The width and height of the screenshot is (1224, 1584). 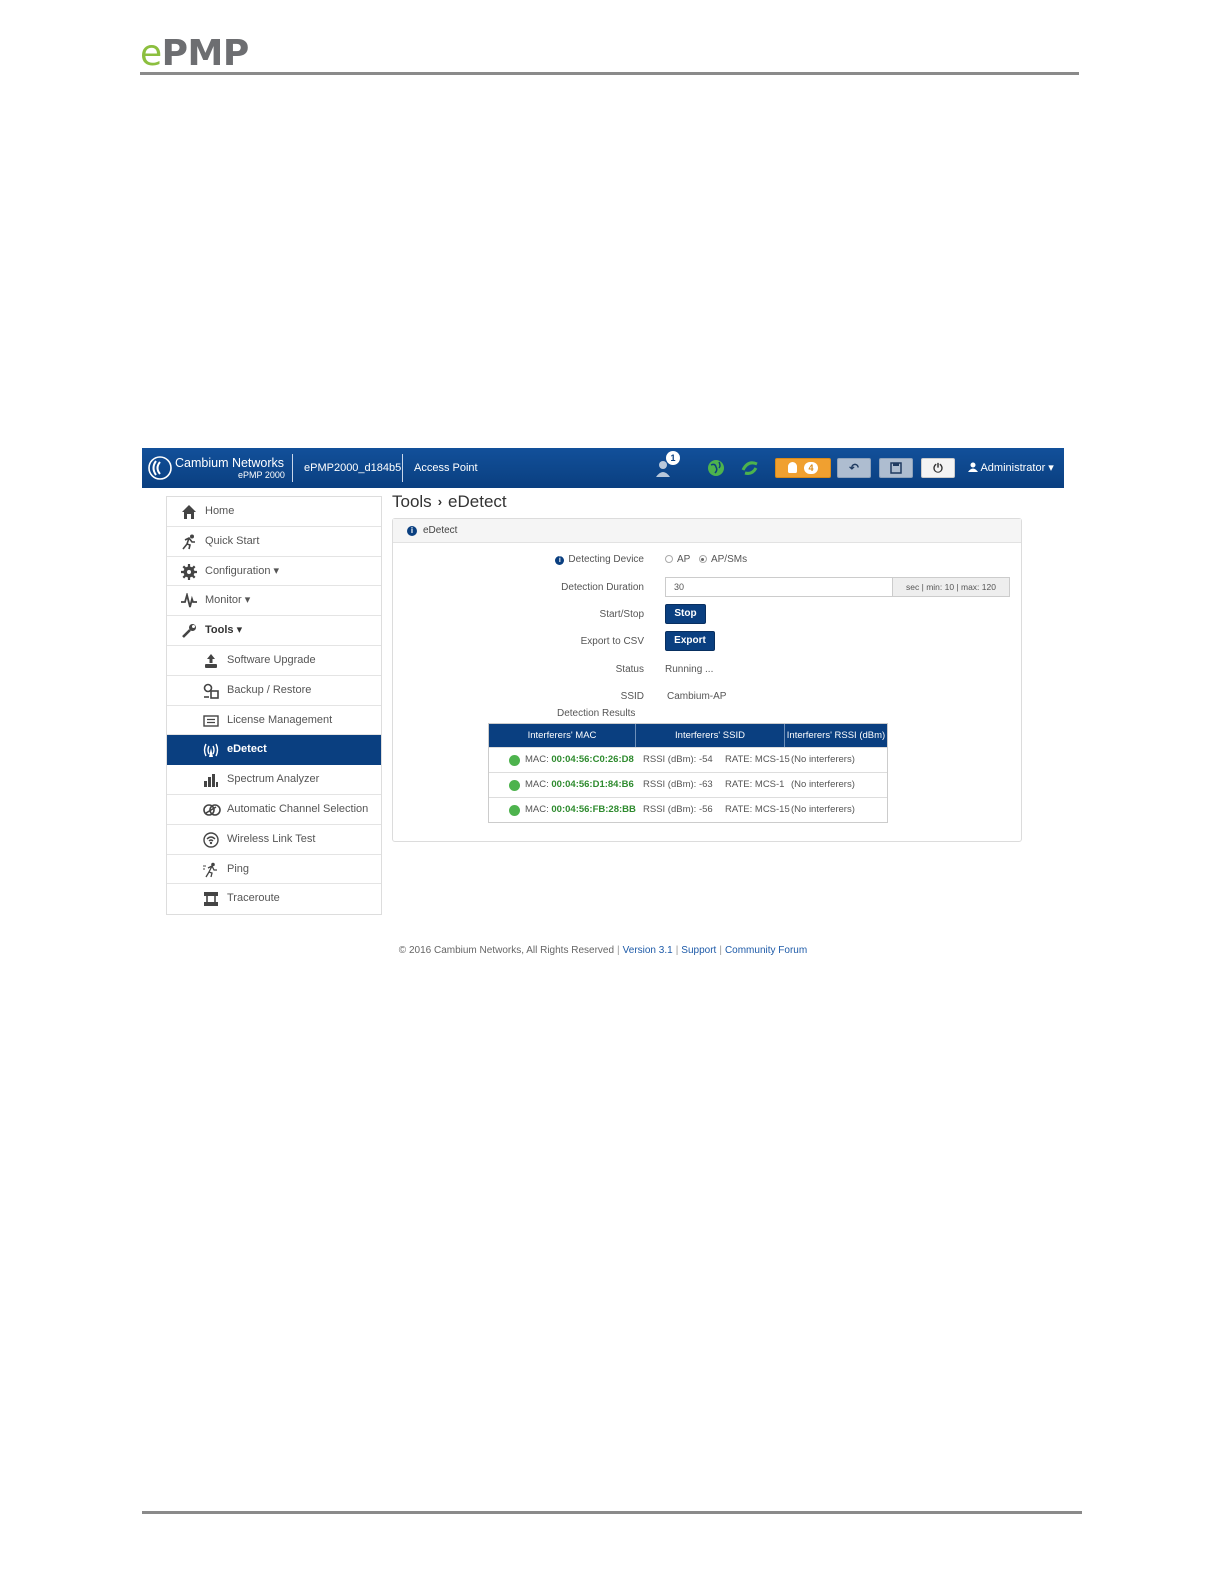 I want to click on duration-hint: sec | min: 10 | max: 120, so click(x=951, y=587).